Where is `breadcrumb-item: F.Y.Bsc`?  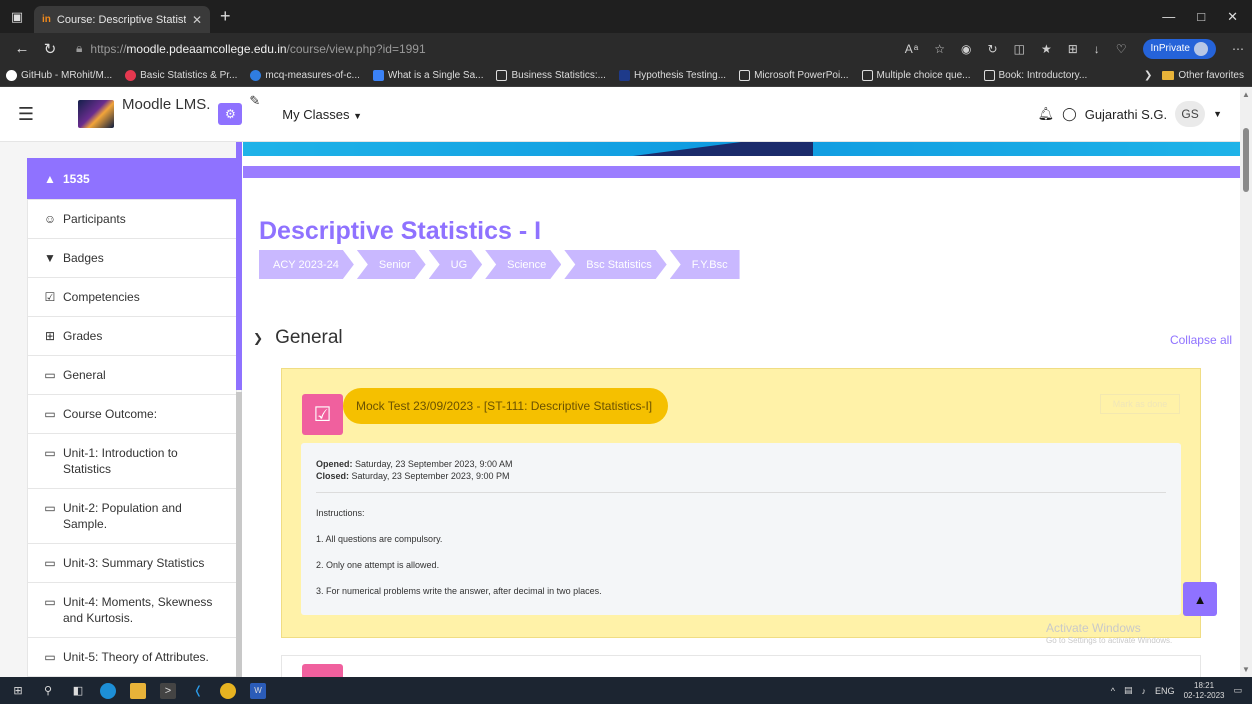 breadcrumb-item: F.Y.Bsc is located at coordinates (704, 264).